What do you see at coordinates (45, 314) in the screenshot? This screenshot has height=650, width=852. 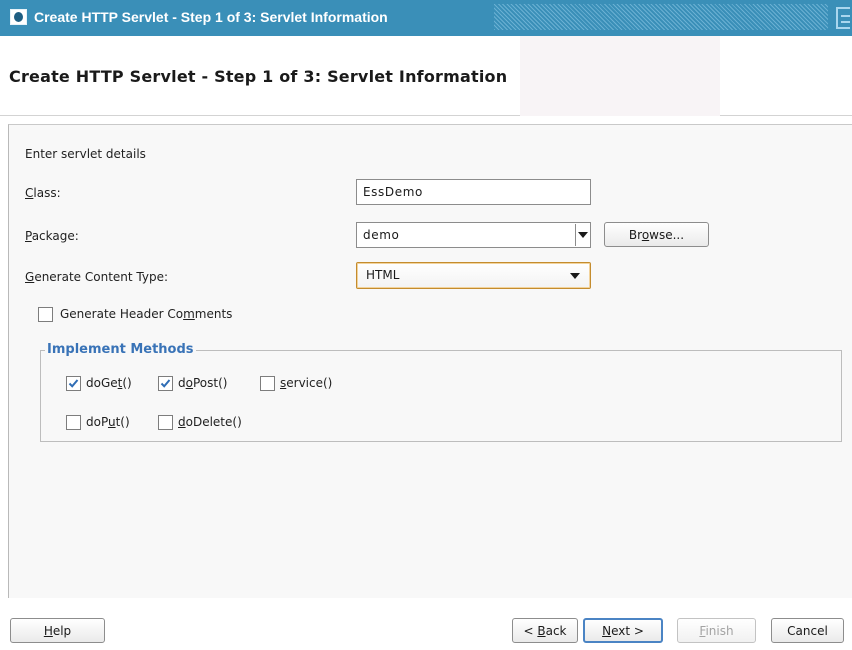 I see `header-comments-checkbox` at bounding box center [45, 314].